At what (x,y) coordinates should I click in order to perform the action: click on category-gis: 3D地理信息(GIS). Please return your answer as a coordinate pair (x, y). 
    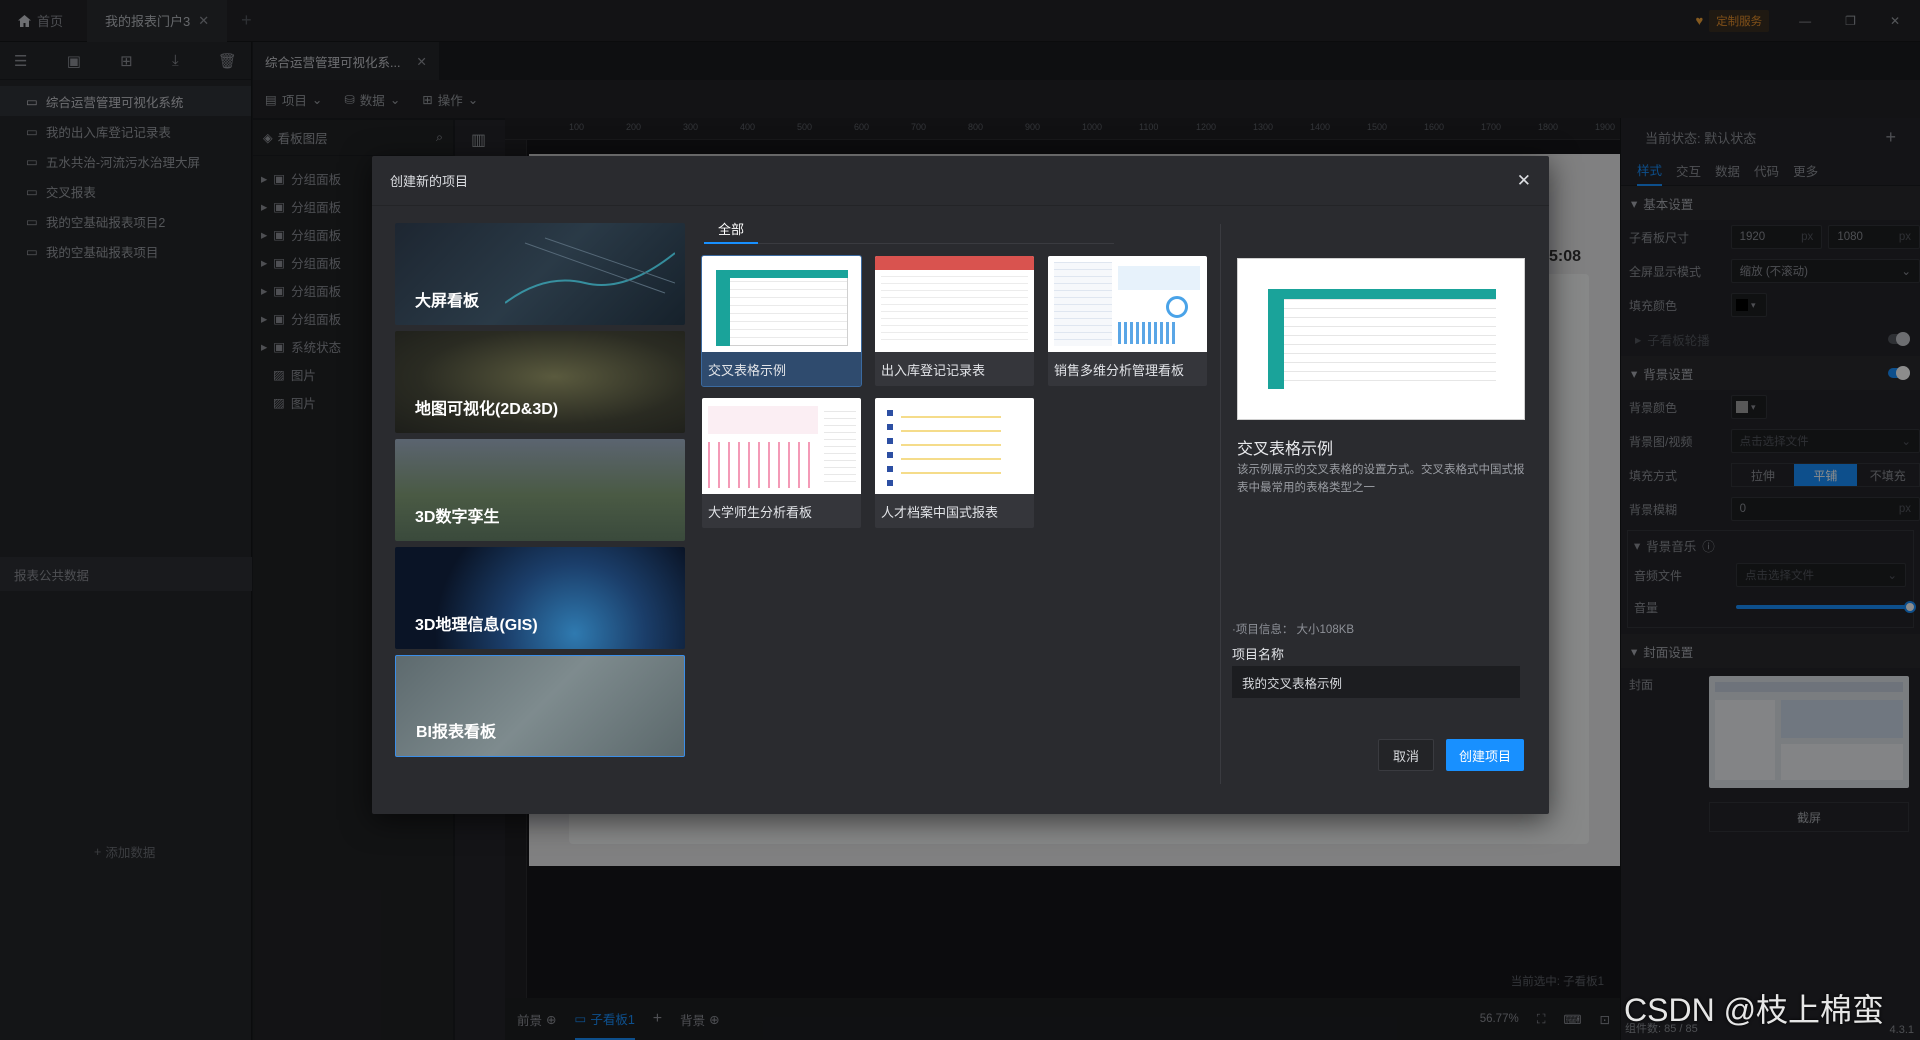
    Looking at the image, I should click on (540, 598).